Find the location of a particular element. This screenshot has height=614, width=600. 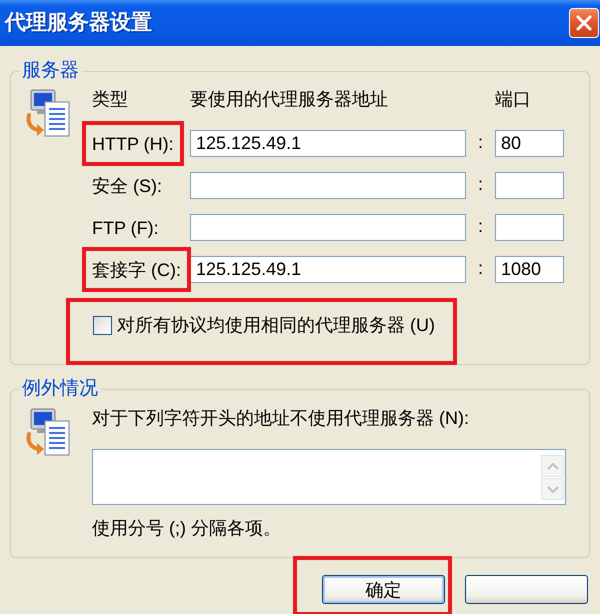

checkbox is located at coordinates (102, 325).